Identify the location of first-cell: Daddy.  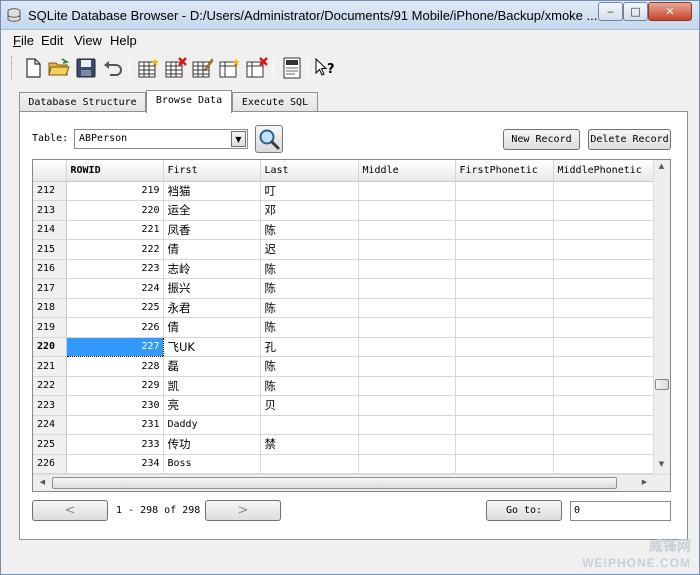
(212, 425).